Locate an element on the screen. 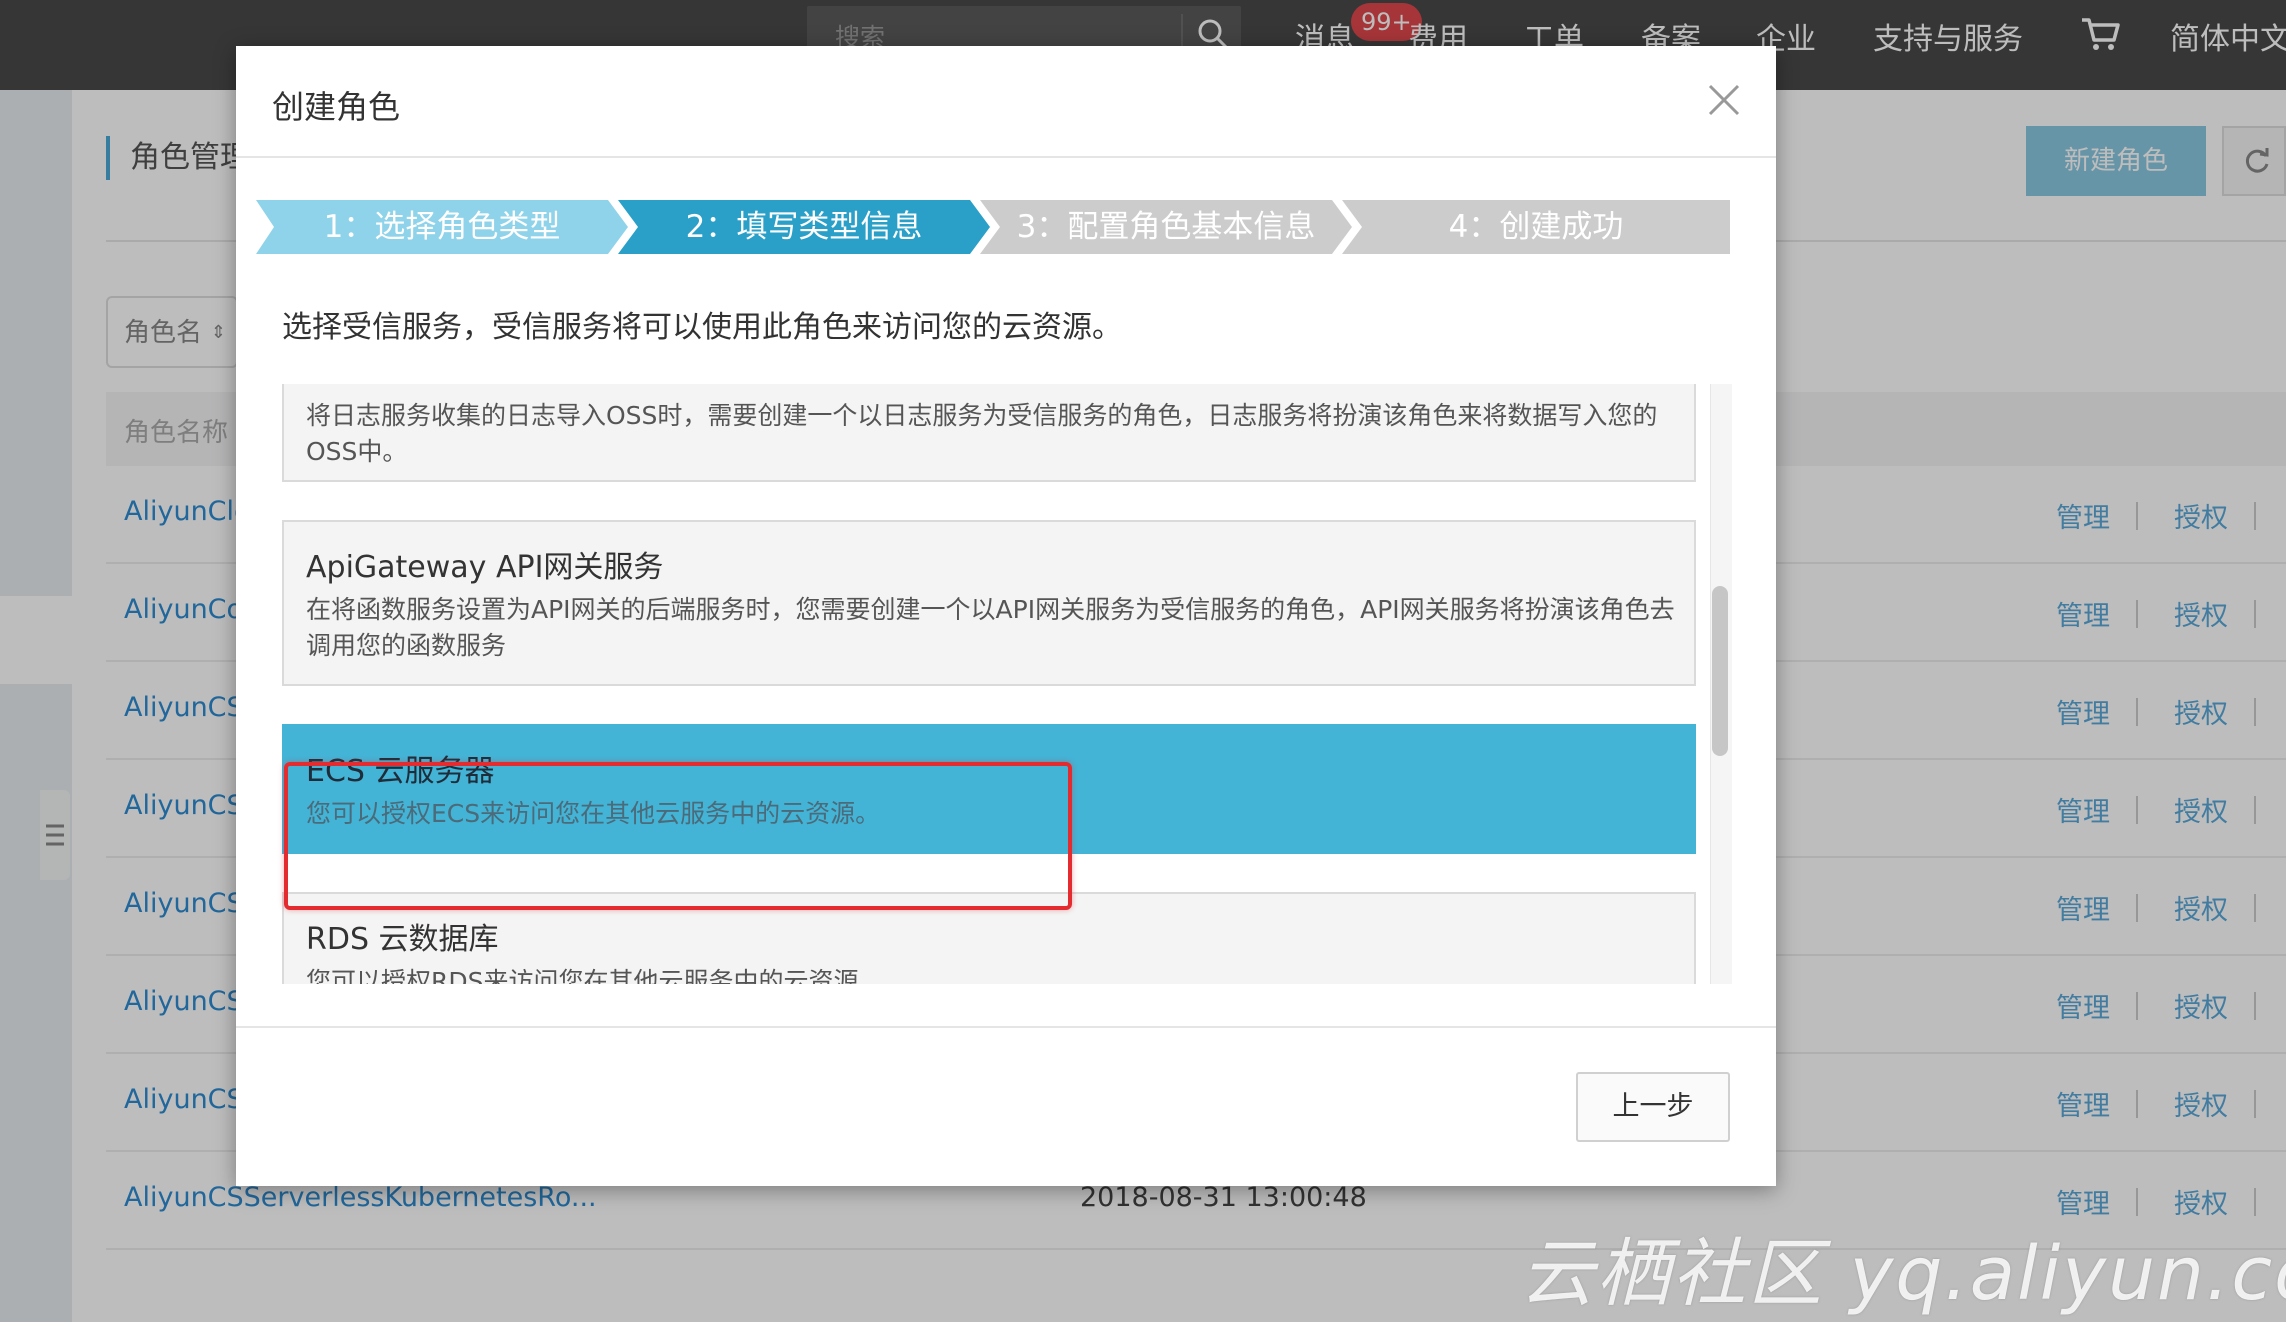 This screenshot has height=1322, width=2286. step-1-label: 1：选择角色类型 is located at coordinates (442, 227).